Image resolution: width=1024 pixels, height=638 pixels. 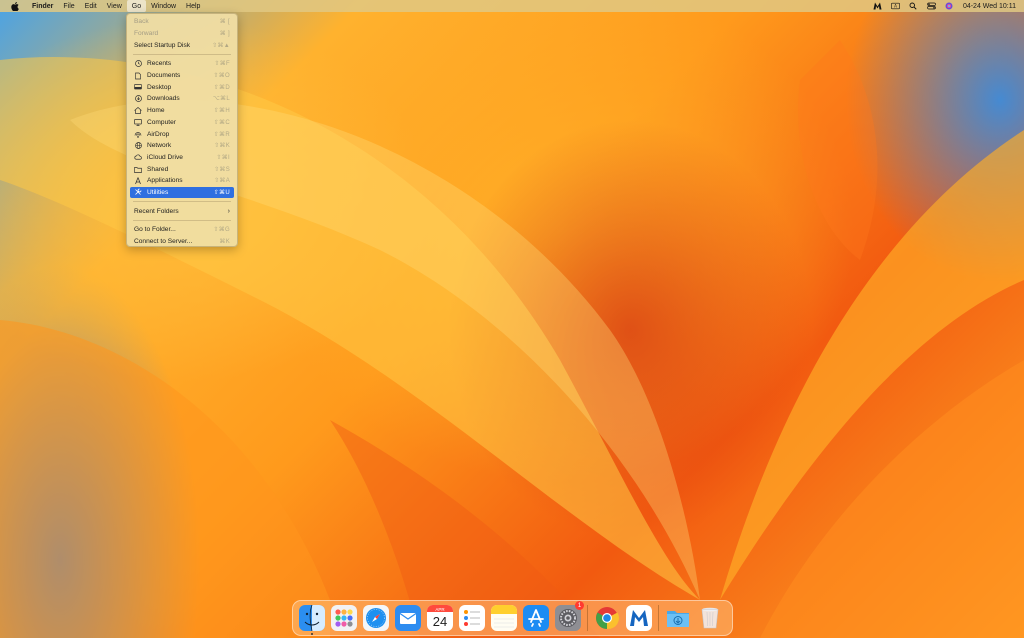 I want to click on input-source-icon: A, so click(x=895, y=6).